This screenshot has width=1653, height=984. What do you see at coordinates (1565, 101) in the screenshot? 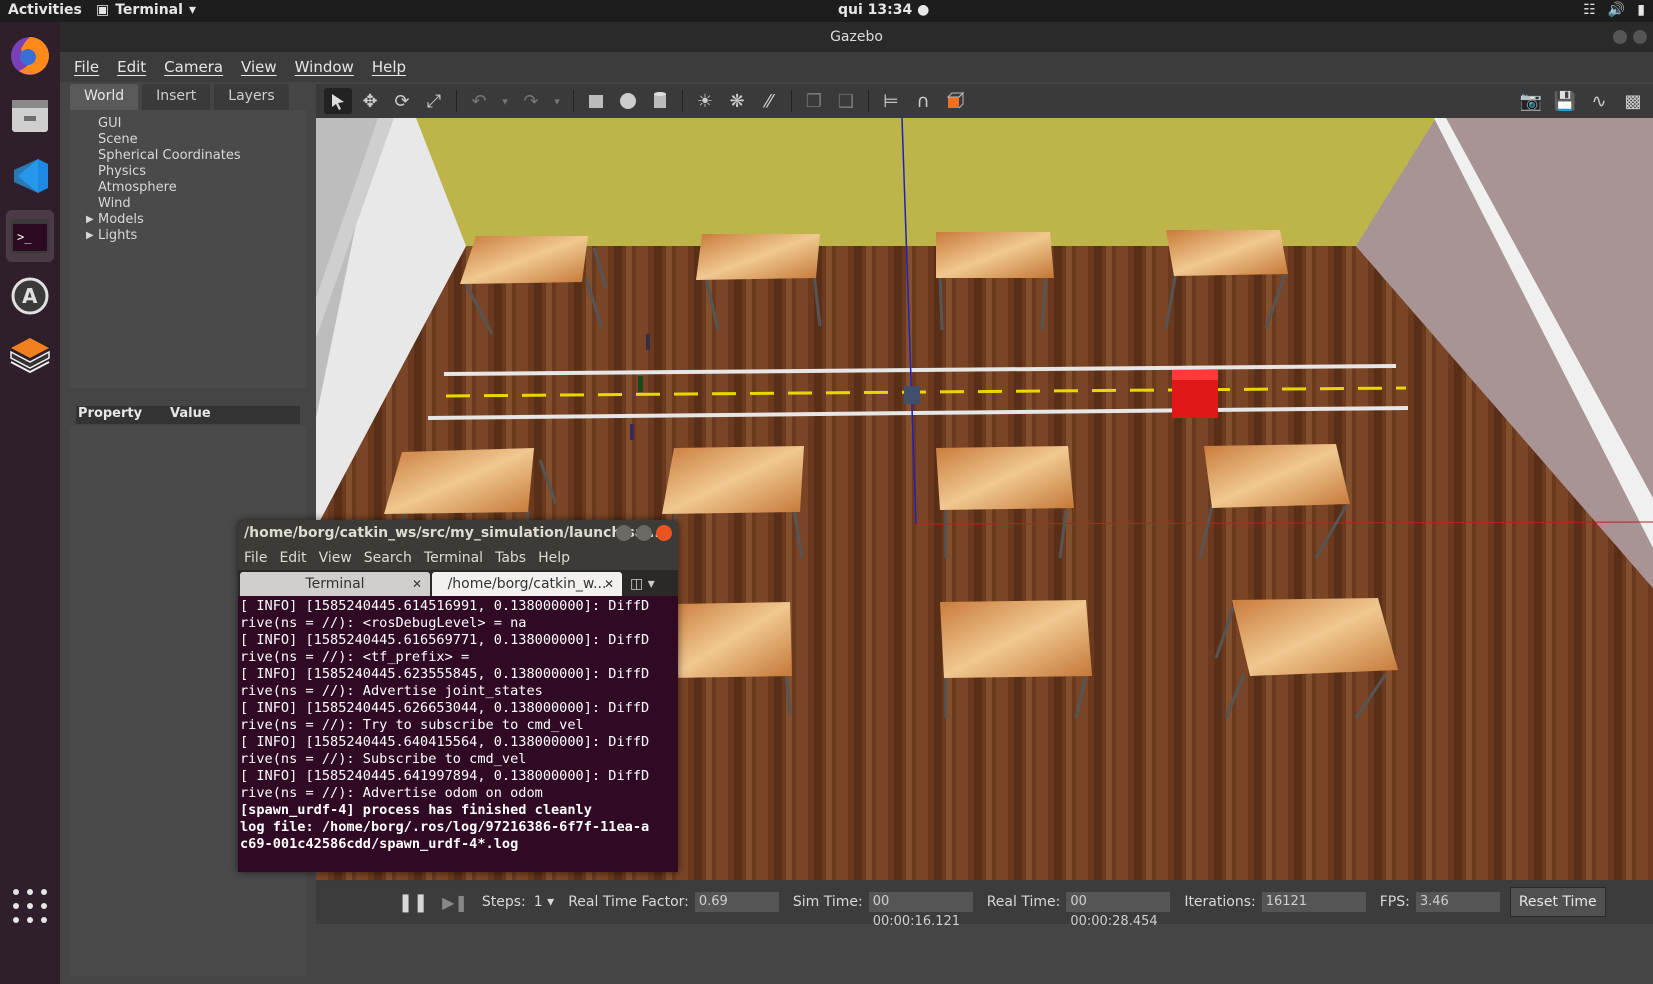
I see `log-button: 💾` at bounding box center [1565, 101].